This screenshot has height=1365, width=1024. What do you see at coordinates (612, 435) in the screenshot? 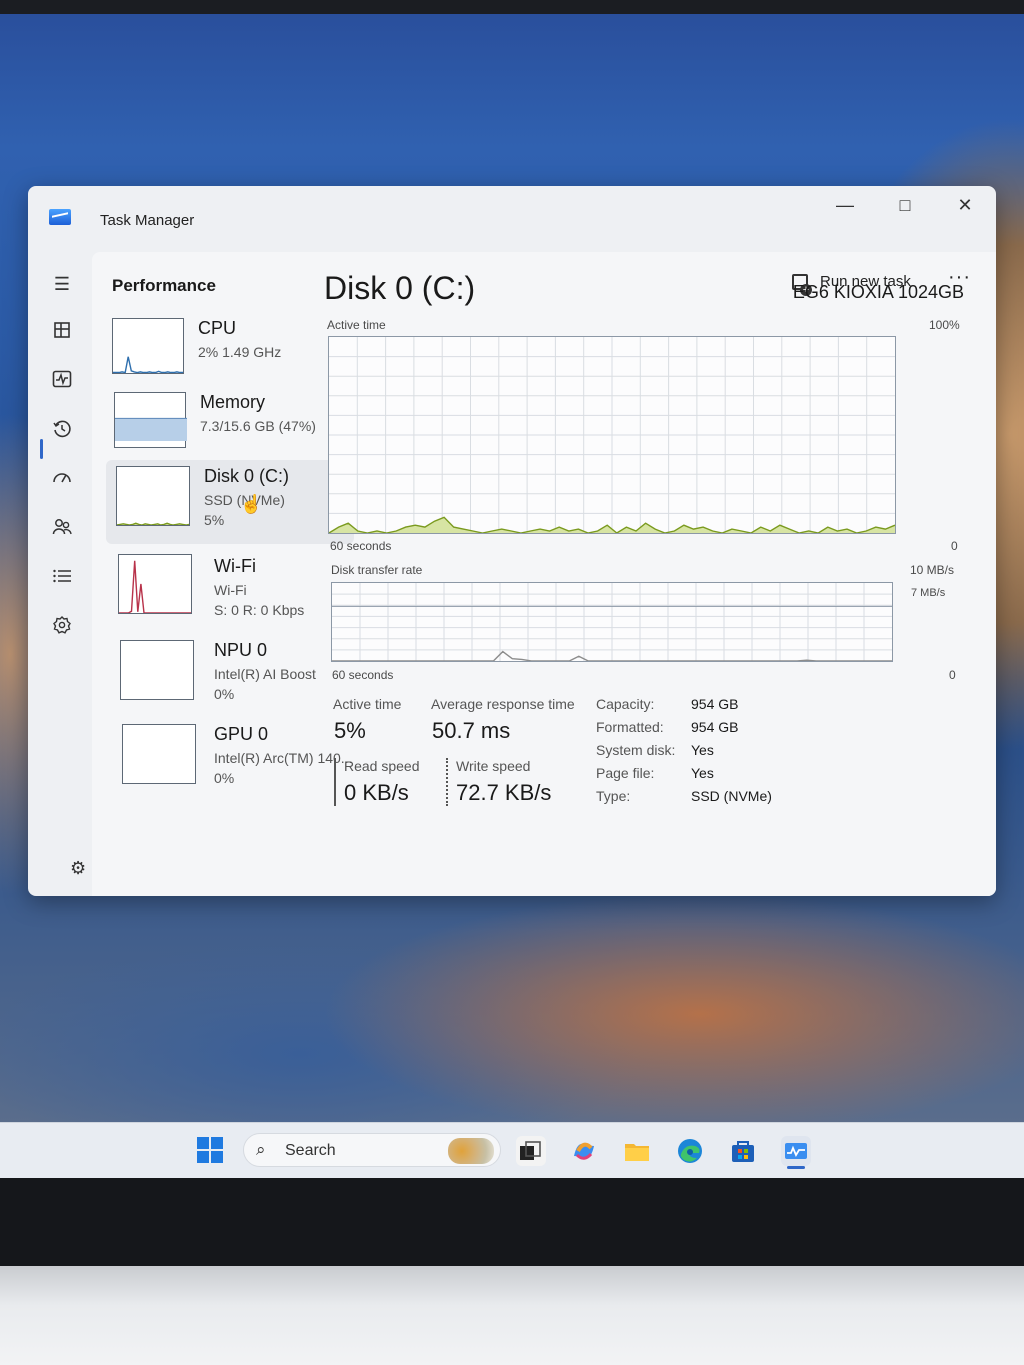
I see `active-time-graph` at bounding box center [612, 435].